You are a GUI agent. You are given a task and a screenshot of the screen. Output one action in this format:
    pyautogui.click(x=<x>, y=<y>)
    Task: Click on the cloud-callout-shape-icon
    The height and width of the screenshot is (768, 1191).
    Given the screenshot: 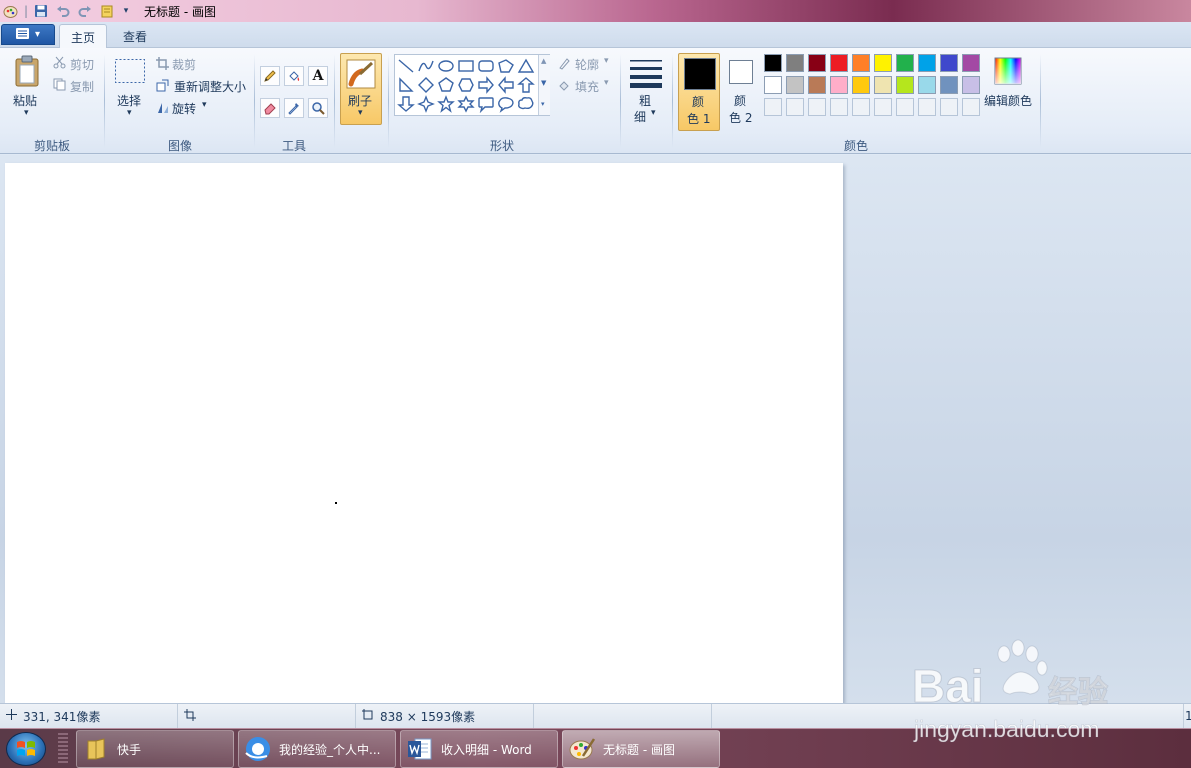 What is the action you would take?
    pyautogui.click(x=526, y=104)
    